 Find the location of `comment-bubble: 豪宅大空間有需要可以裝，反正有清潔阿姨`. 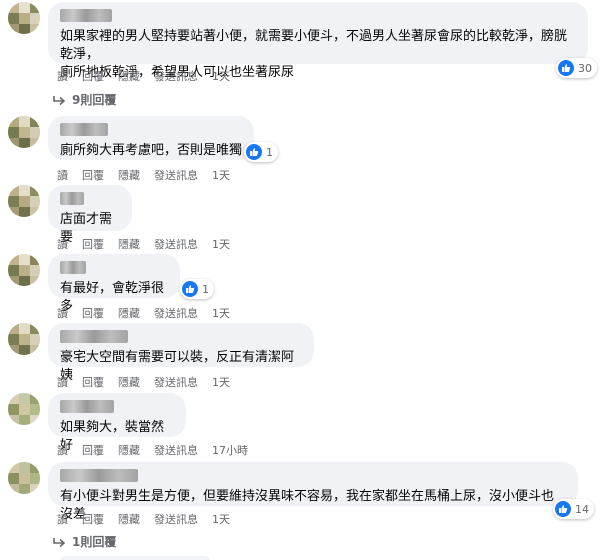

comment-bubble: 豪宅大空間有需要可以裝，反正有清潔阿姨 is located at coordinates (181, 353).